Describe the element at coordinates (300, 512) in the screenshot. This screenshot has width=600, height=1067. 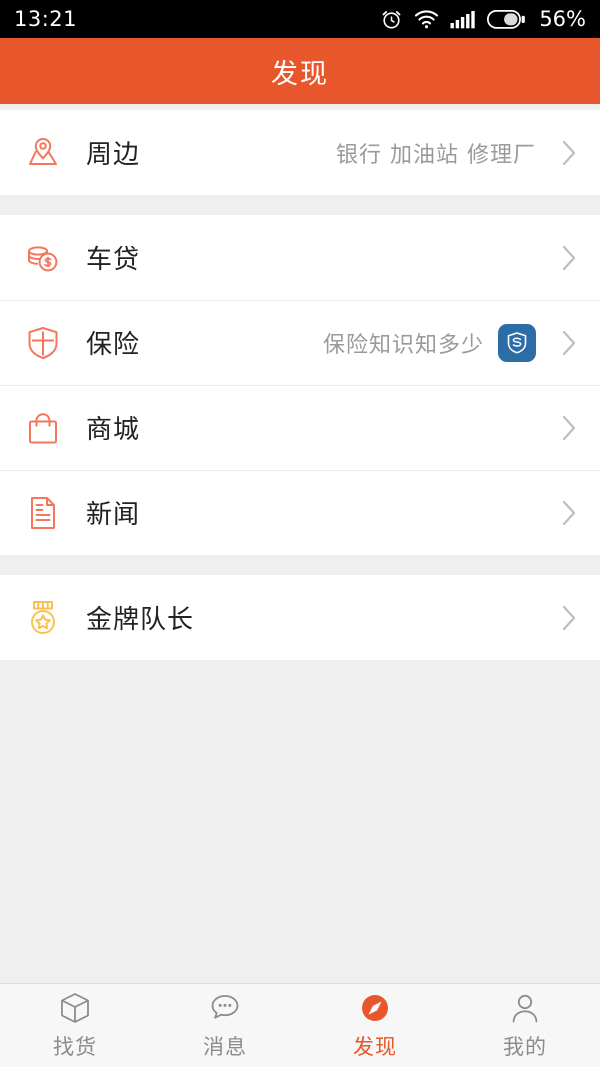
I see `list-item-news: 新闻` at that location.